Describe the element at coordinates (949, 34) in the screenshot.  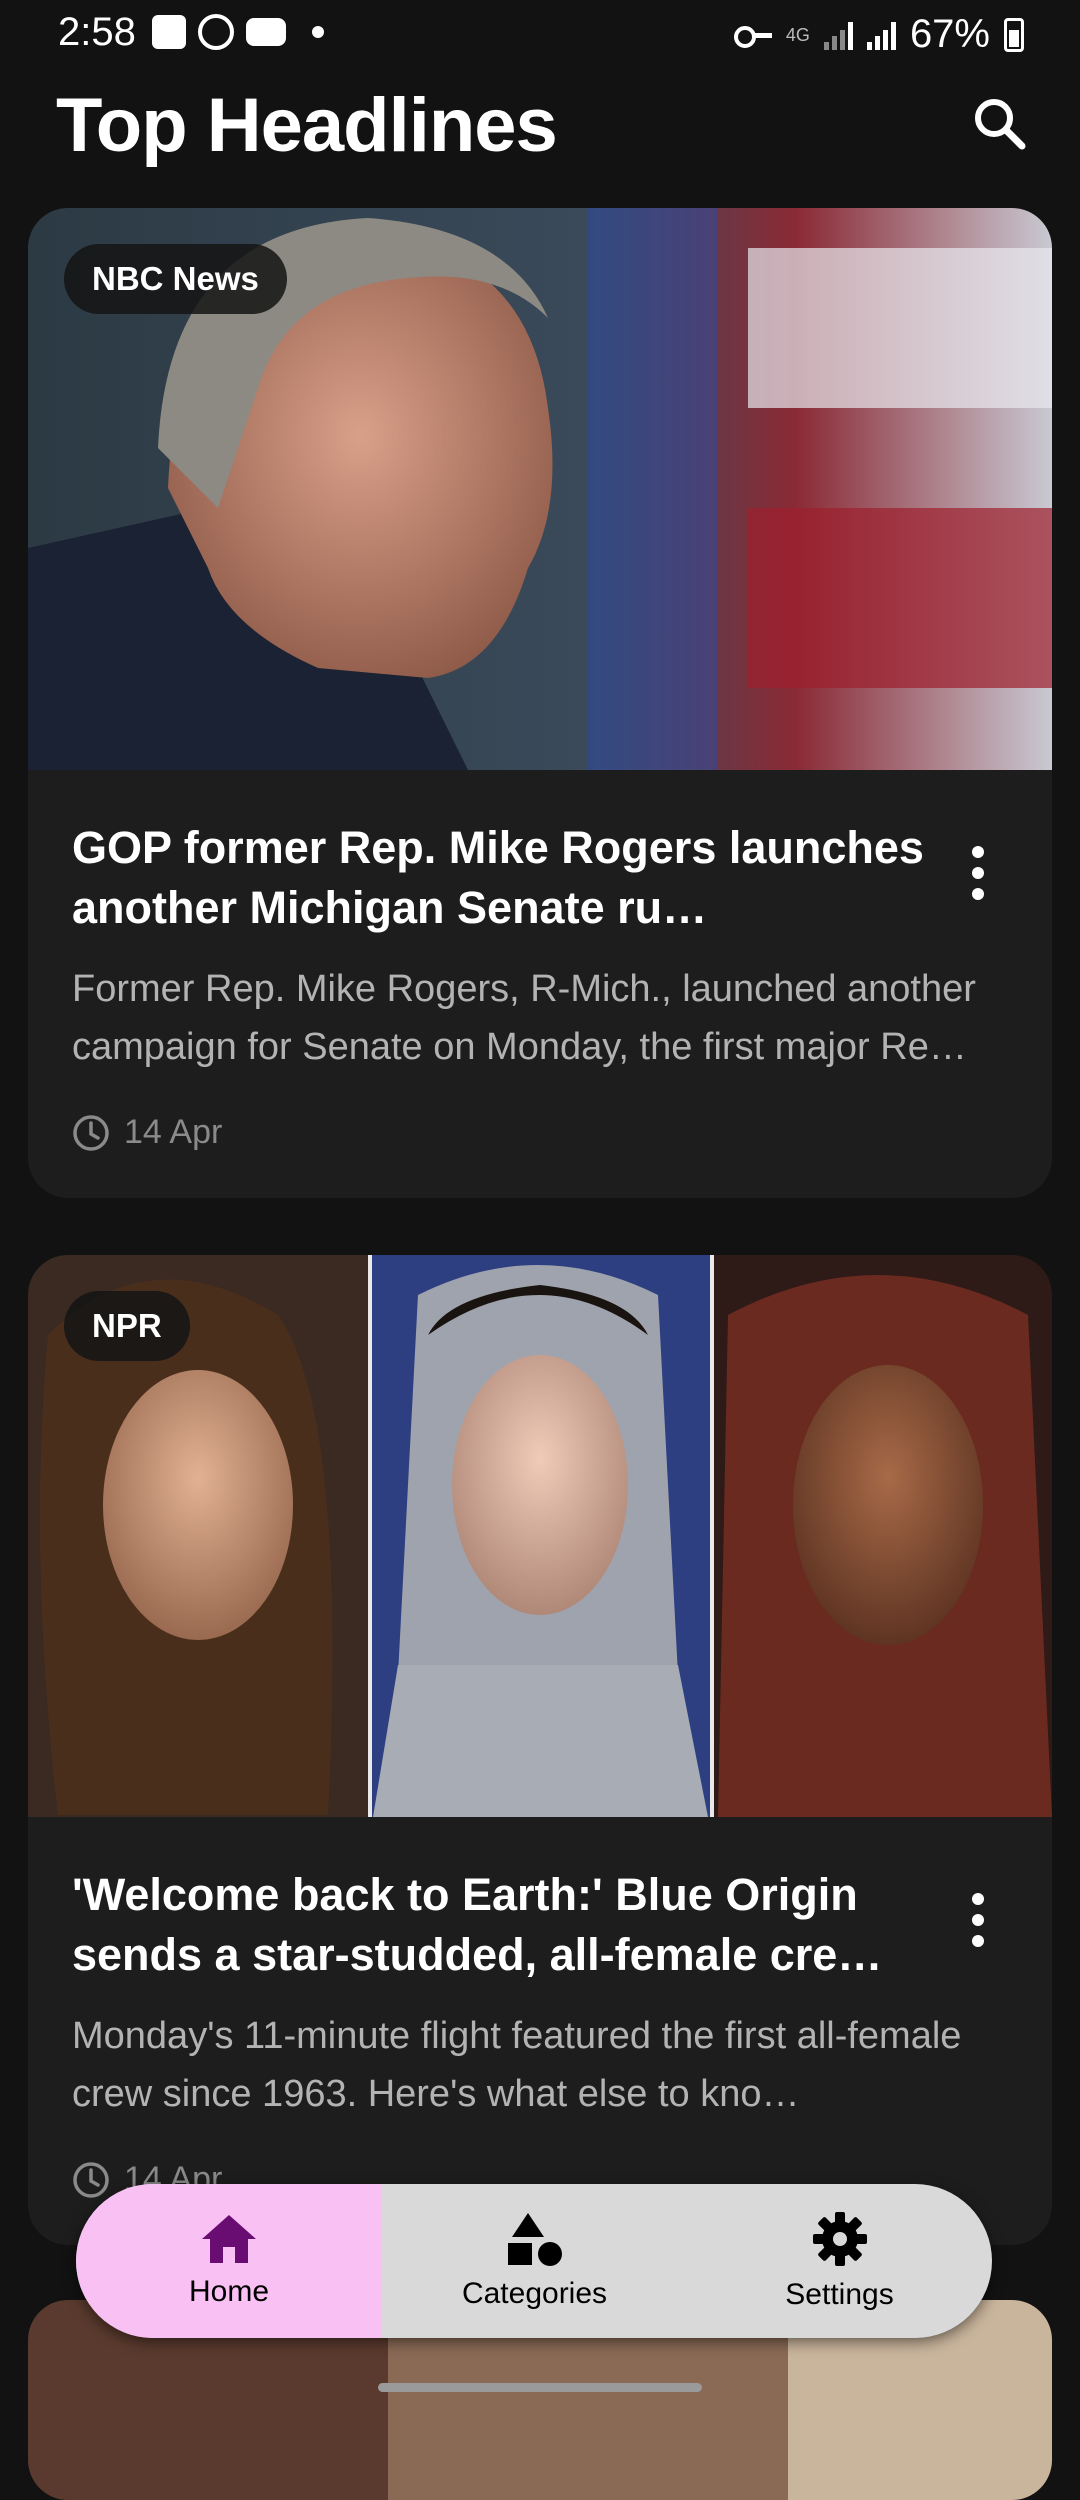
I see `battery-percent: 67%` at that location.